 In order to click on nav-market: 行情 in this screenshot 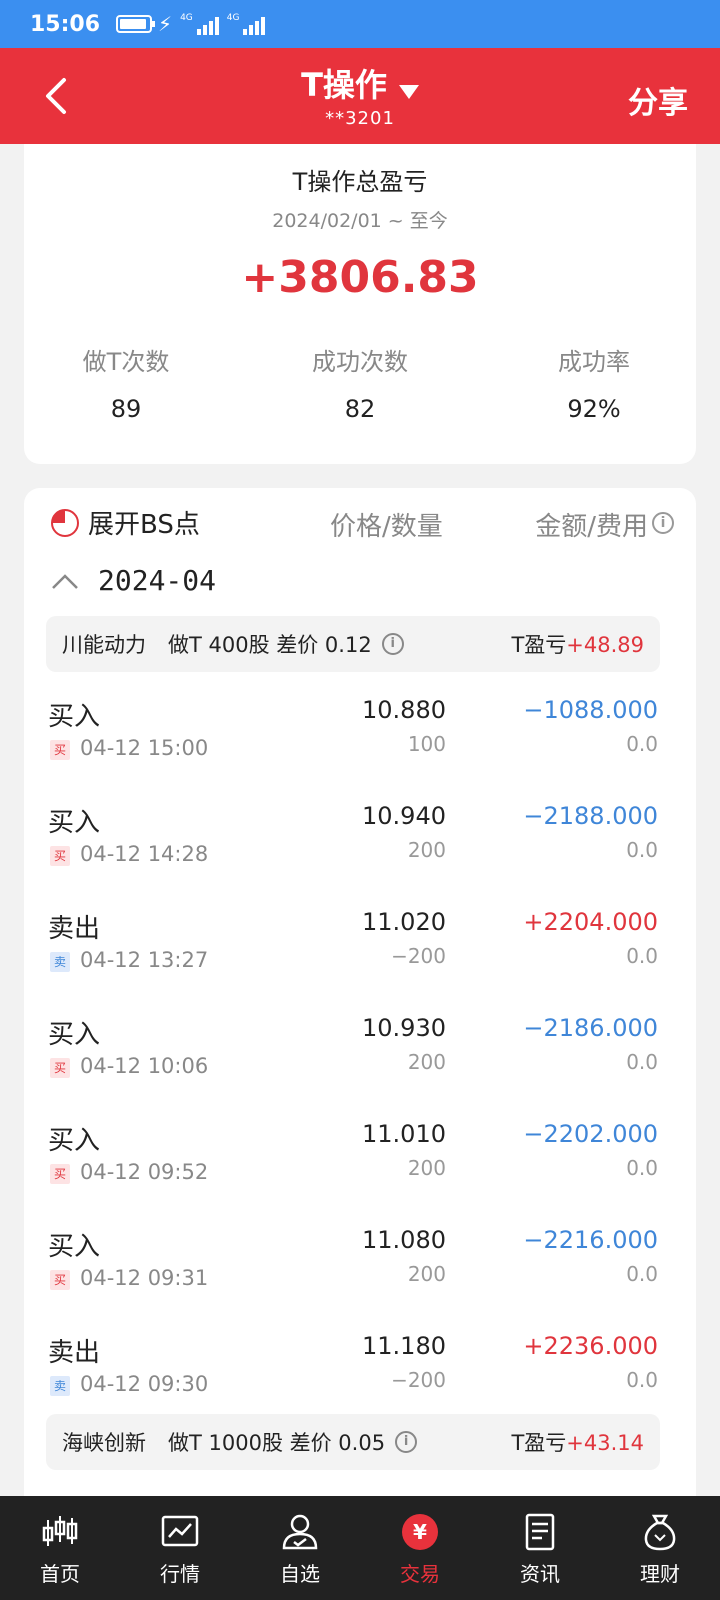, I will do `click(180, 1548)`.